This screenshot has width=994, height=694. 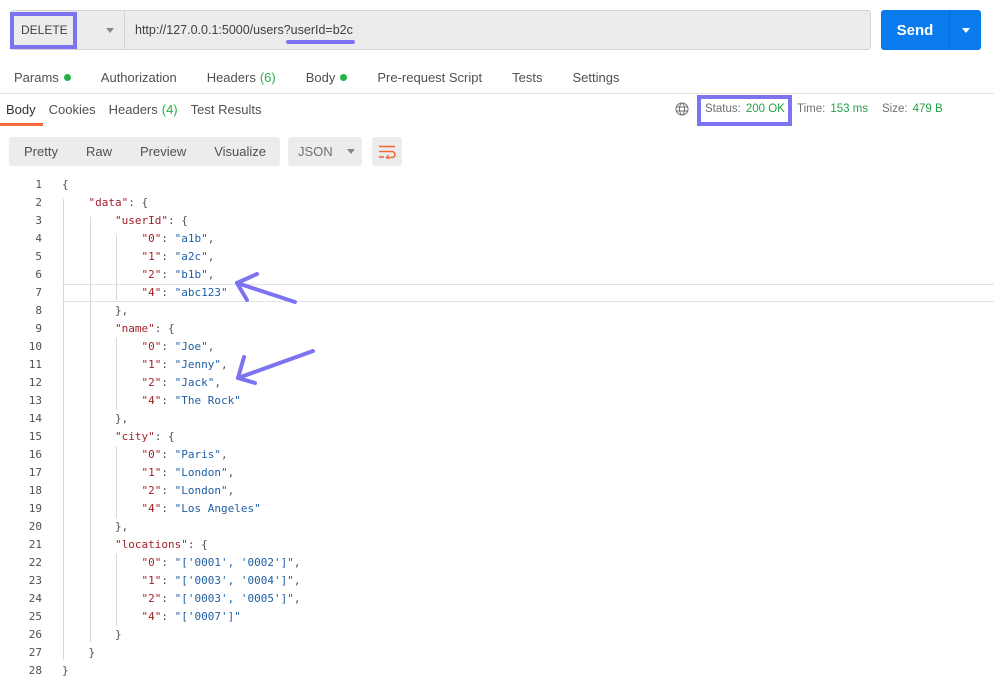 What do you see at coordinates (497, 365) in the screenshot?
I see `code-line: 11 "1": "Jenny",` at bounding box center [497, 365].